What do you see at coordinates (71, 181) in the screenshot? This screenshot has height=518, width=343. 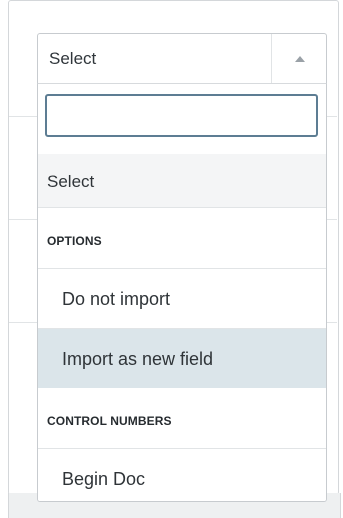 I see `option-label: Select` at bounding box center [71, 181].